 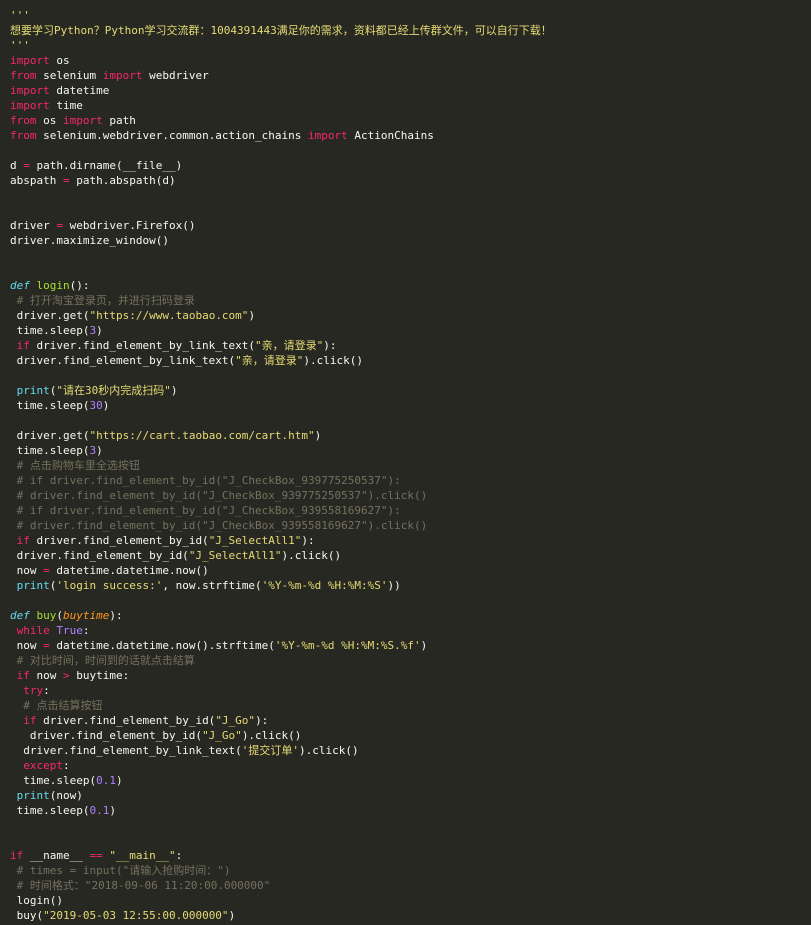 What do you see at coordinates (140, 885) in the screenshot?
I see `code-token: # 时间格式："2018-09-06 11:20:00.000000"` at bounding box center [140, 885].